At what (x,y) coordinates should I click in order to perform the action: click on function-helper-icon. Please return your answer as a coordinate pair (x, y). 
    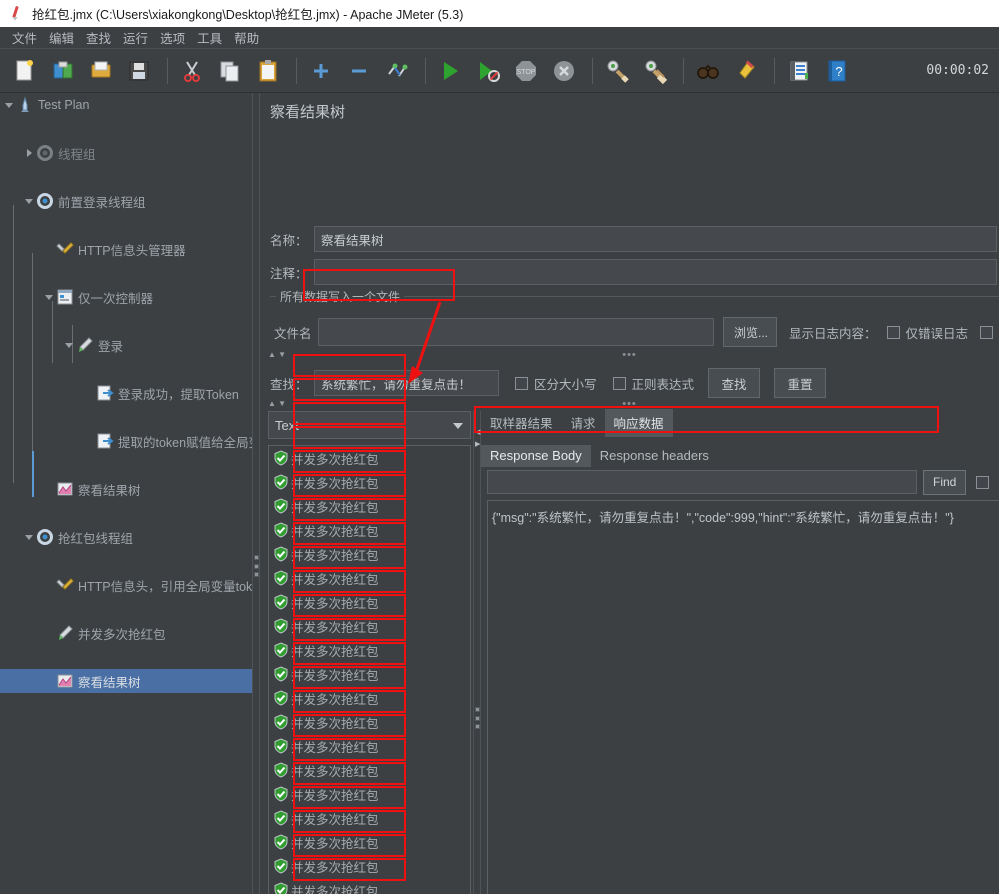
    Looking at the image, I should click on (799, 71).